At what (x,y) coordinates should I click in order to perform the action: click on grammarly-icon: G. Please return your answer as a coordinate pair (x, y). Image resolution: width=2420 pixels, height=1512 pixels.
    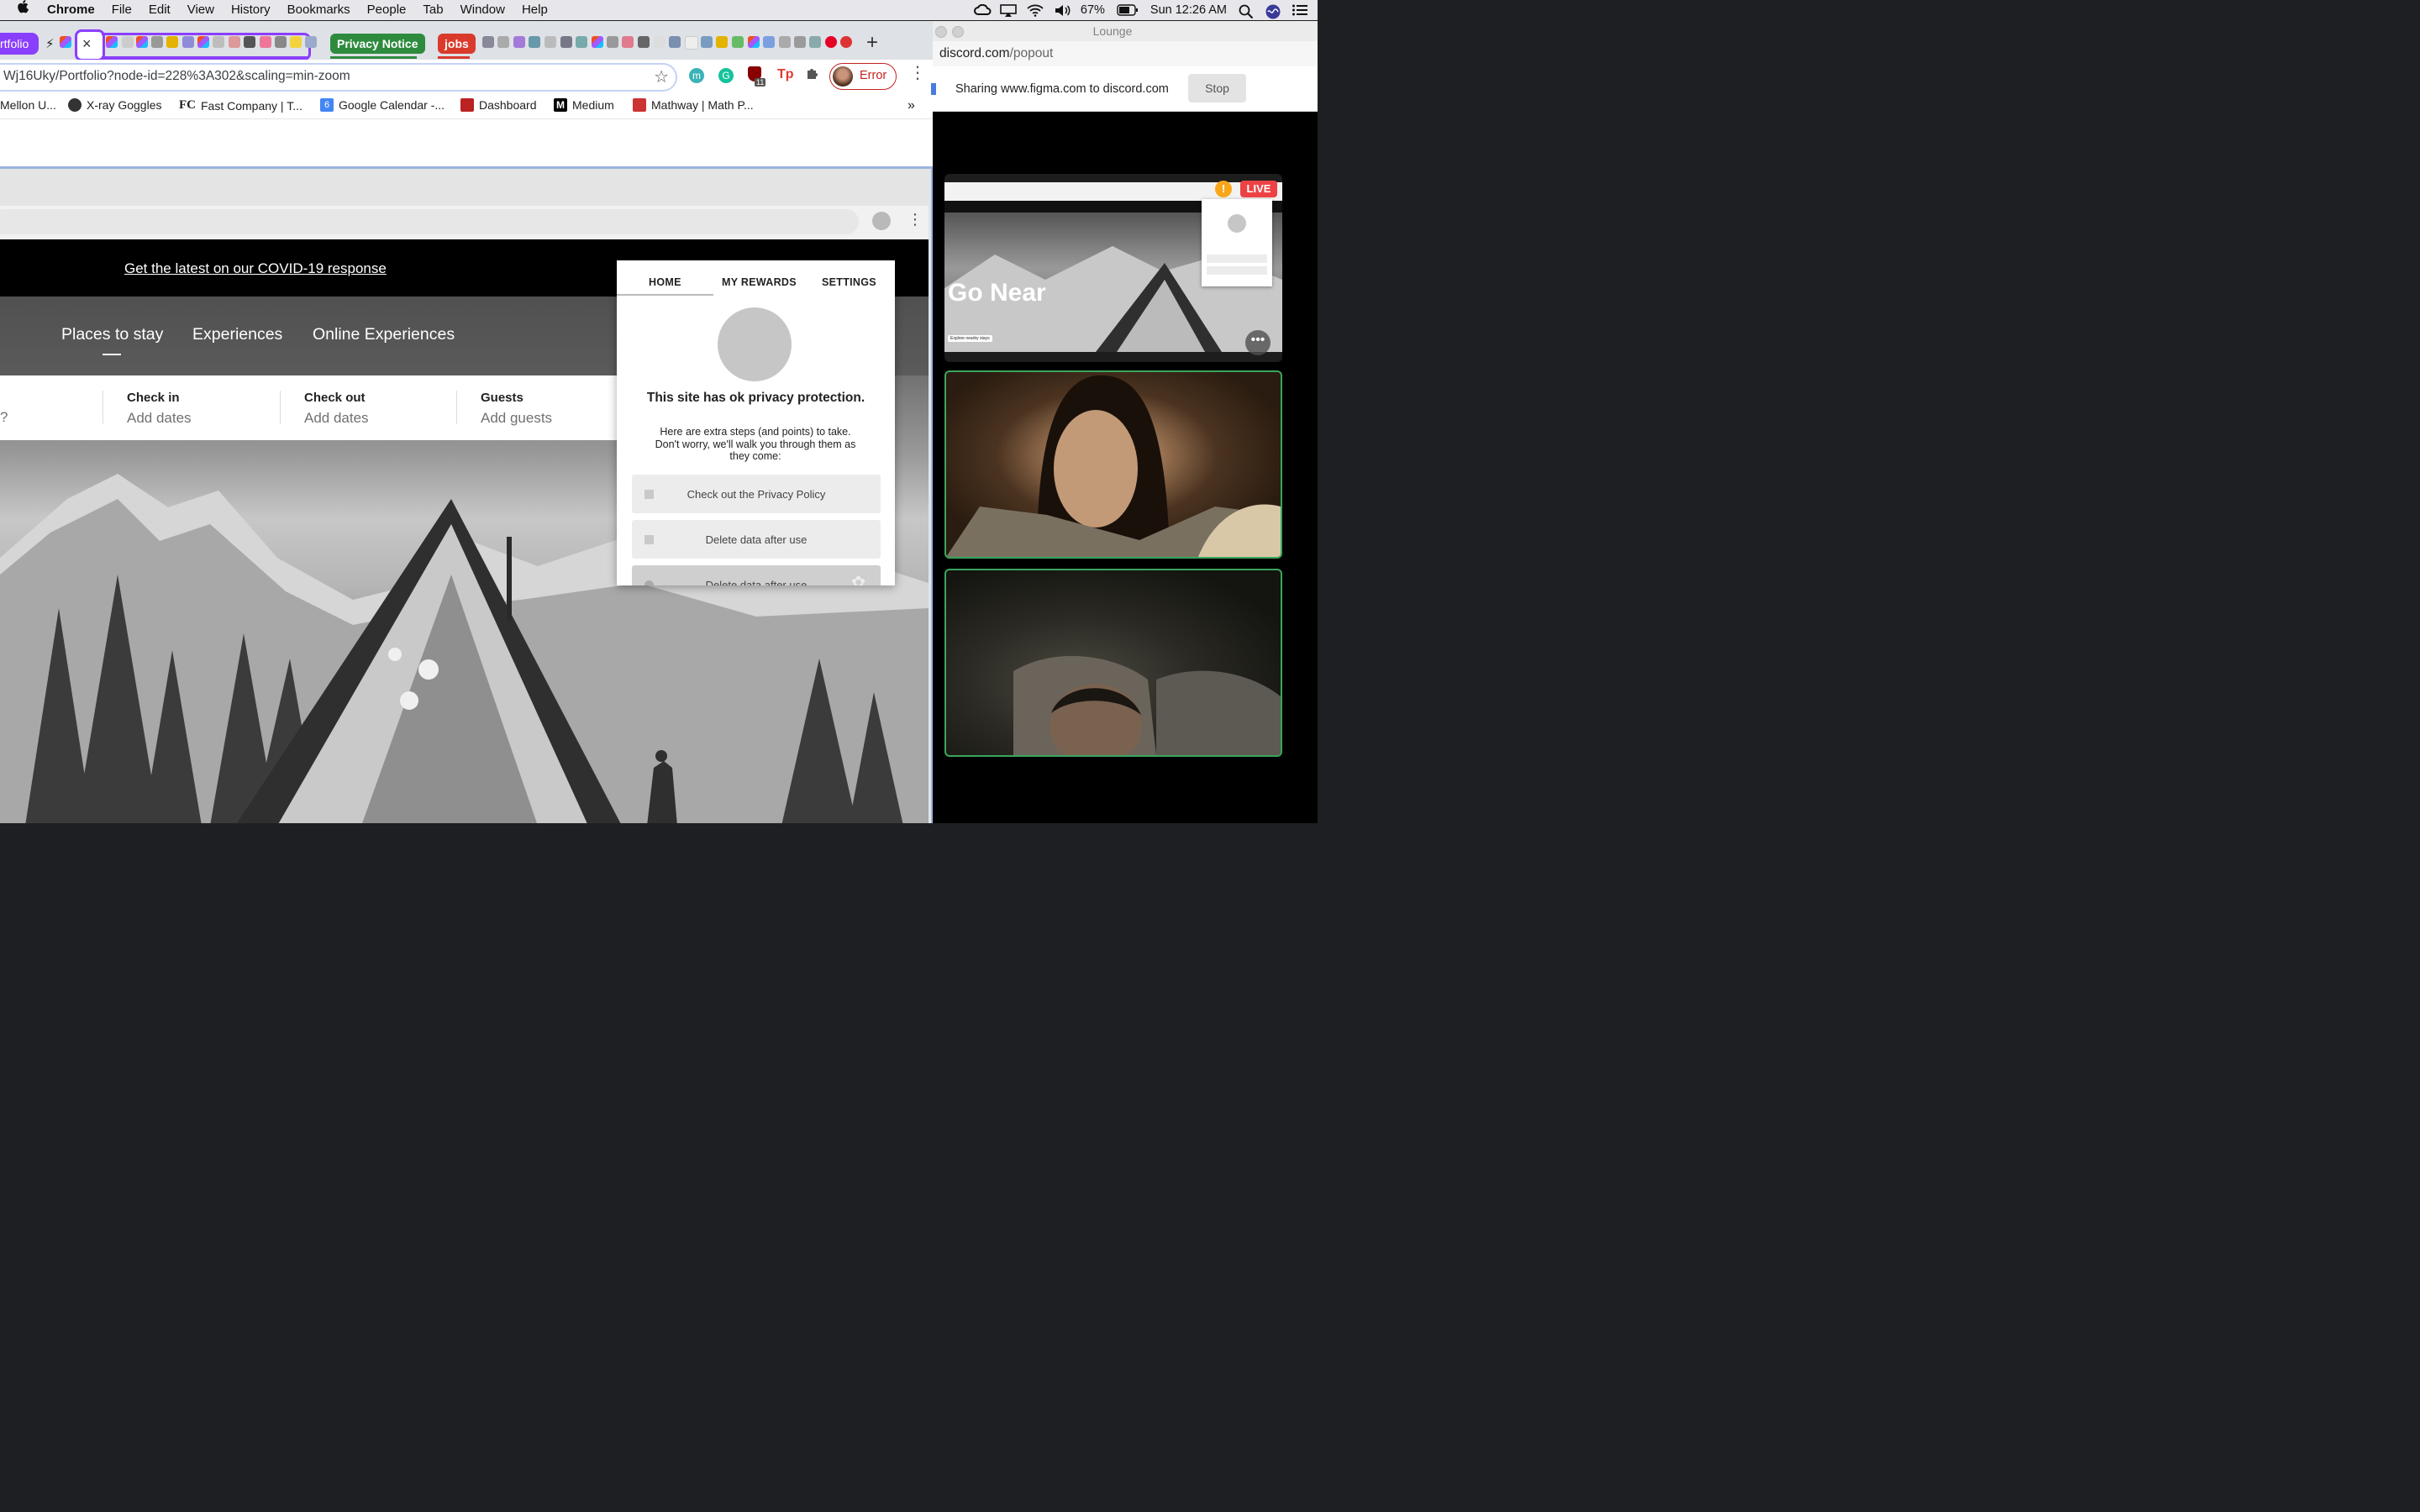
    Looking at the image, I should click on (726, 75).